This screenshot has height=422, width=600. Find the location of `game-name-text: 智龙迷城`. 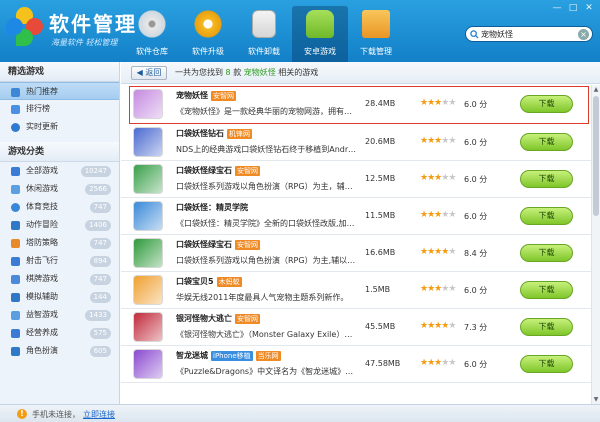

game-name-text: 智龙迷城 is located at coordinates (192, 355).